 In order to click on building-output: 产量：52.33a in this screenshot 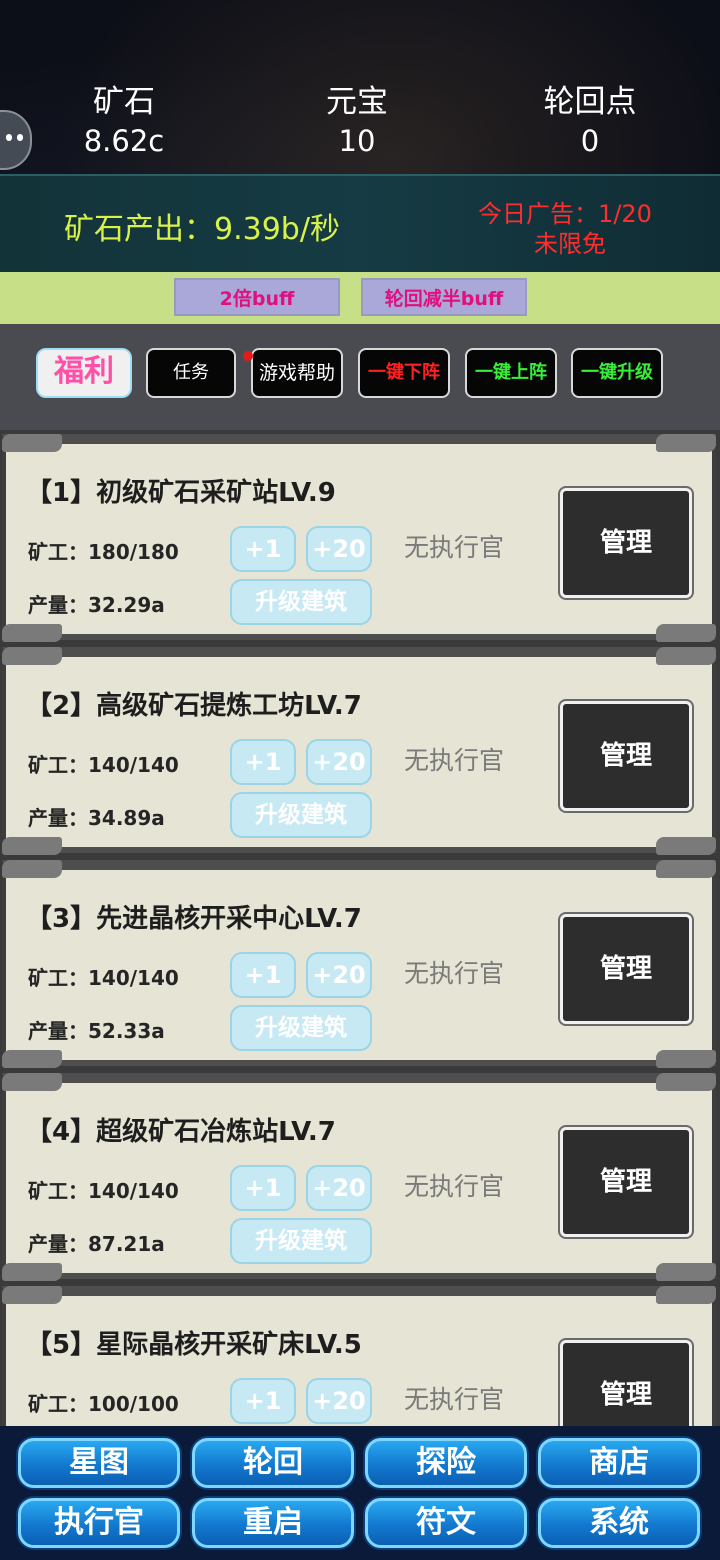, I will do `click(96, 1031)`.